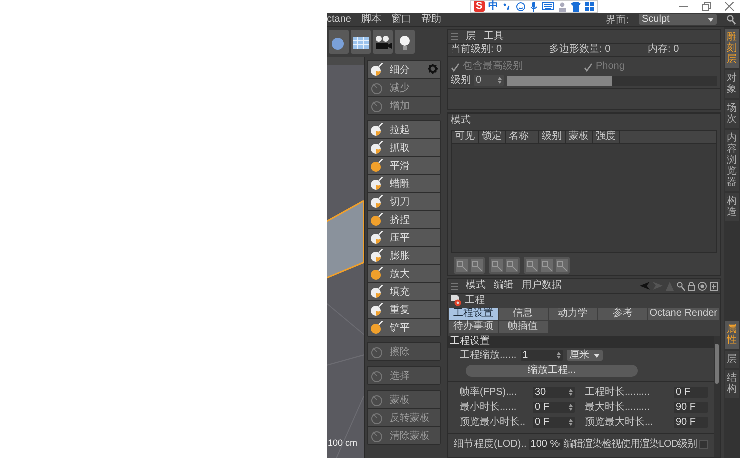 The width and height of the screenshot is (740, 458). Describe the element at coordinates (575, 7) in the screenshot. I see `shirt-icon` at that location.